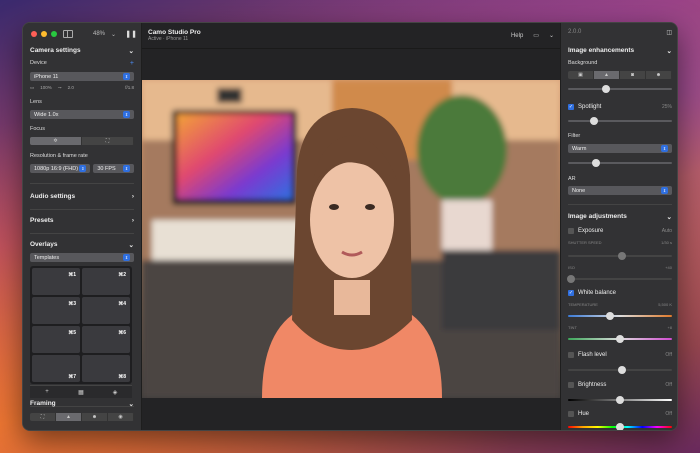 This screenshot has width=700, height=453. Describe the element at coordinates (82, 404) in the screenshot. I see `framing-row: Framing ⌄` at that location.